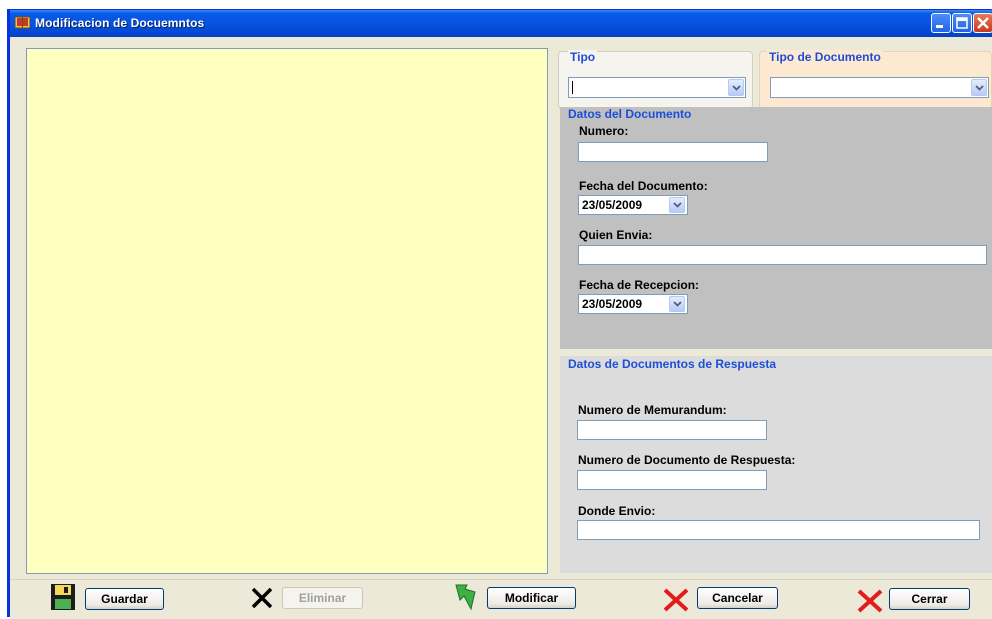 The image size is (992, 619). Describe the element at coordinates (778, 530) in the screenshot. I see `donde-envio-input` at that location.